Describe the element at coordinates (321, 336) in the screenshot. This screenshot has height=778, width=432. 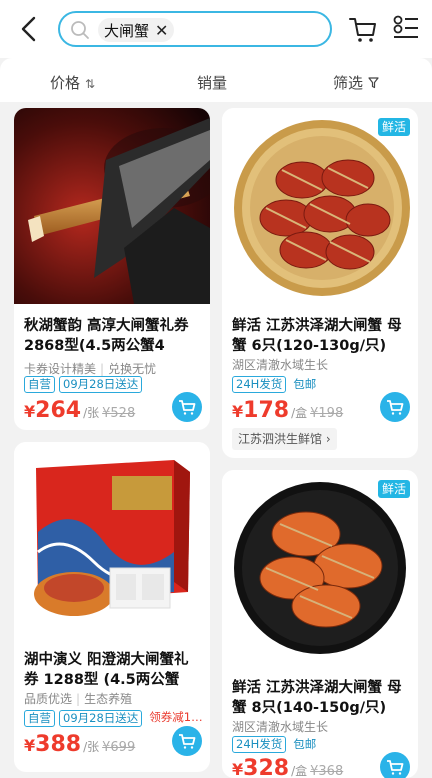
I see `product-title: 鲜活 江苏洪泽湖大闸蟹 母蟹 6只(120-130g/只)` at that location.